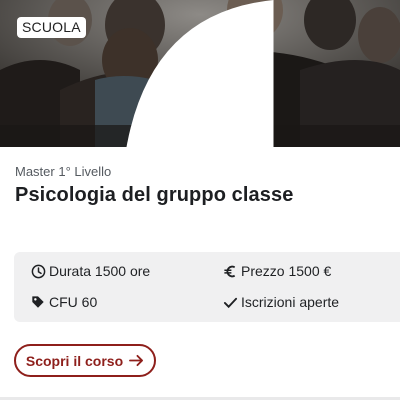  What do you see at coordinates (136, 360) in the screenshot?
I see `arrow-right-icon` at bounding box center [136, 360].